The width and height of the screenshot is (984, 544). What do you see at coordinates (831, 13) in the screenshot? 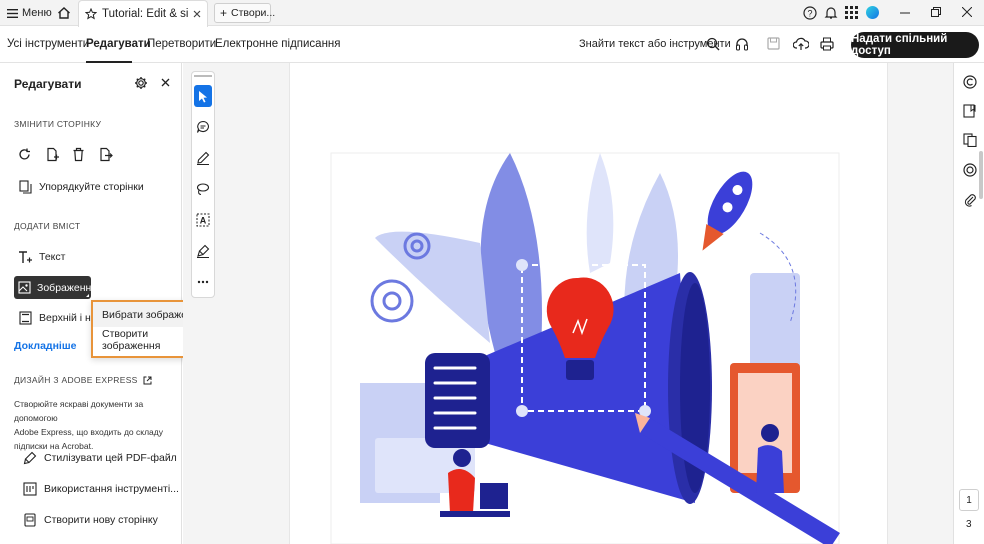
I see `bell-icon` at bounding box center [831, 13].